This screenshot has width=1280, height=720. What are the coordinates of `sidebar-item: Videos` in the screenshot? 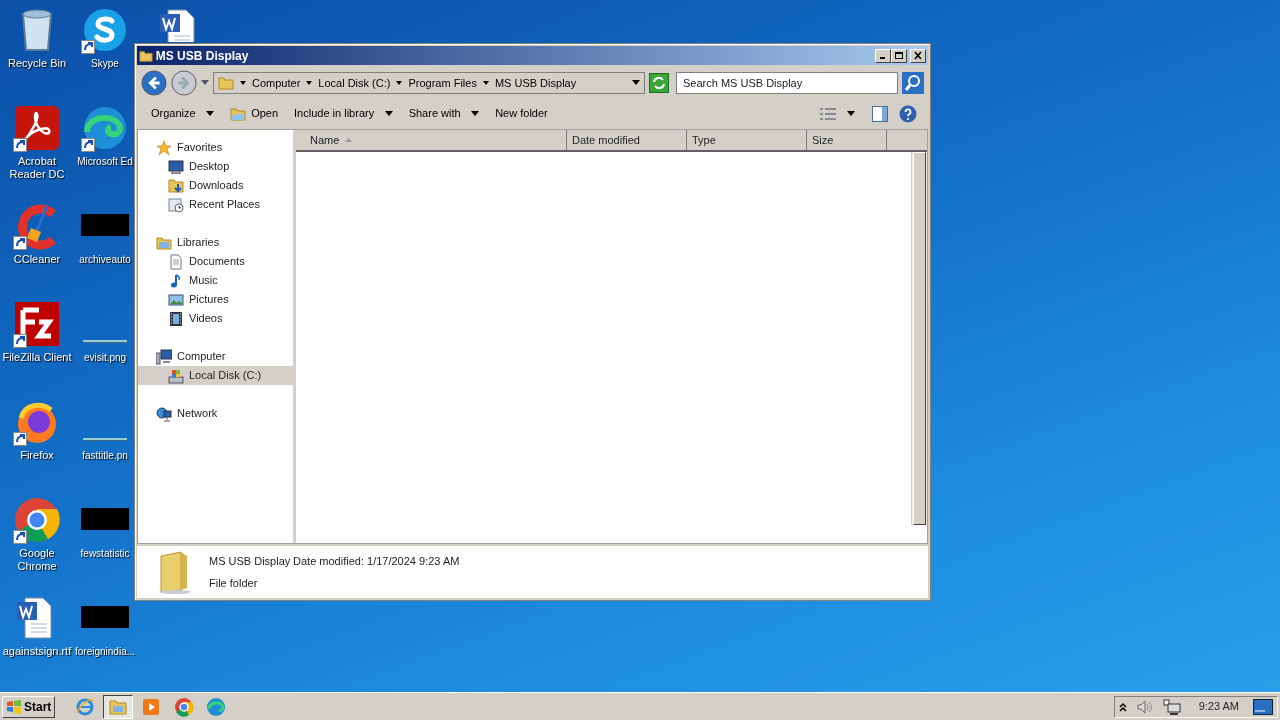 It's located at (215, 318).